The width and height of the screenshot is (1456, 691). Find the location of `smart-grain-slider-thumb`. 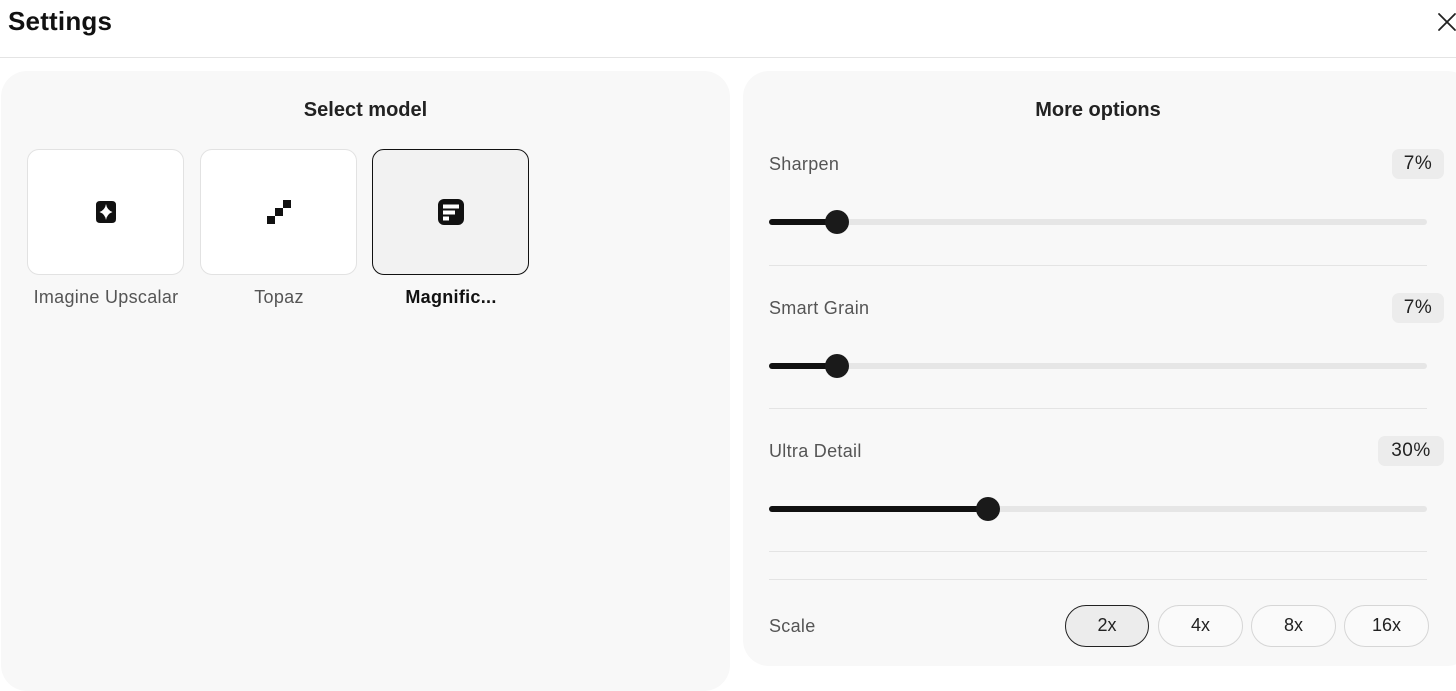

smart-grain-slider-thumb is located at coordinates (837, 366).